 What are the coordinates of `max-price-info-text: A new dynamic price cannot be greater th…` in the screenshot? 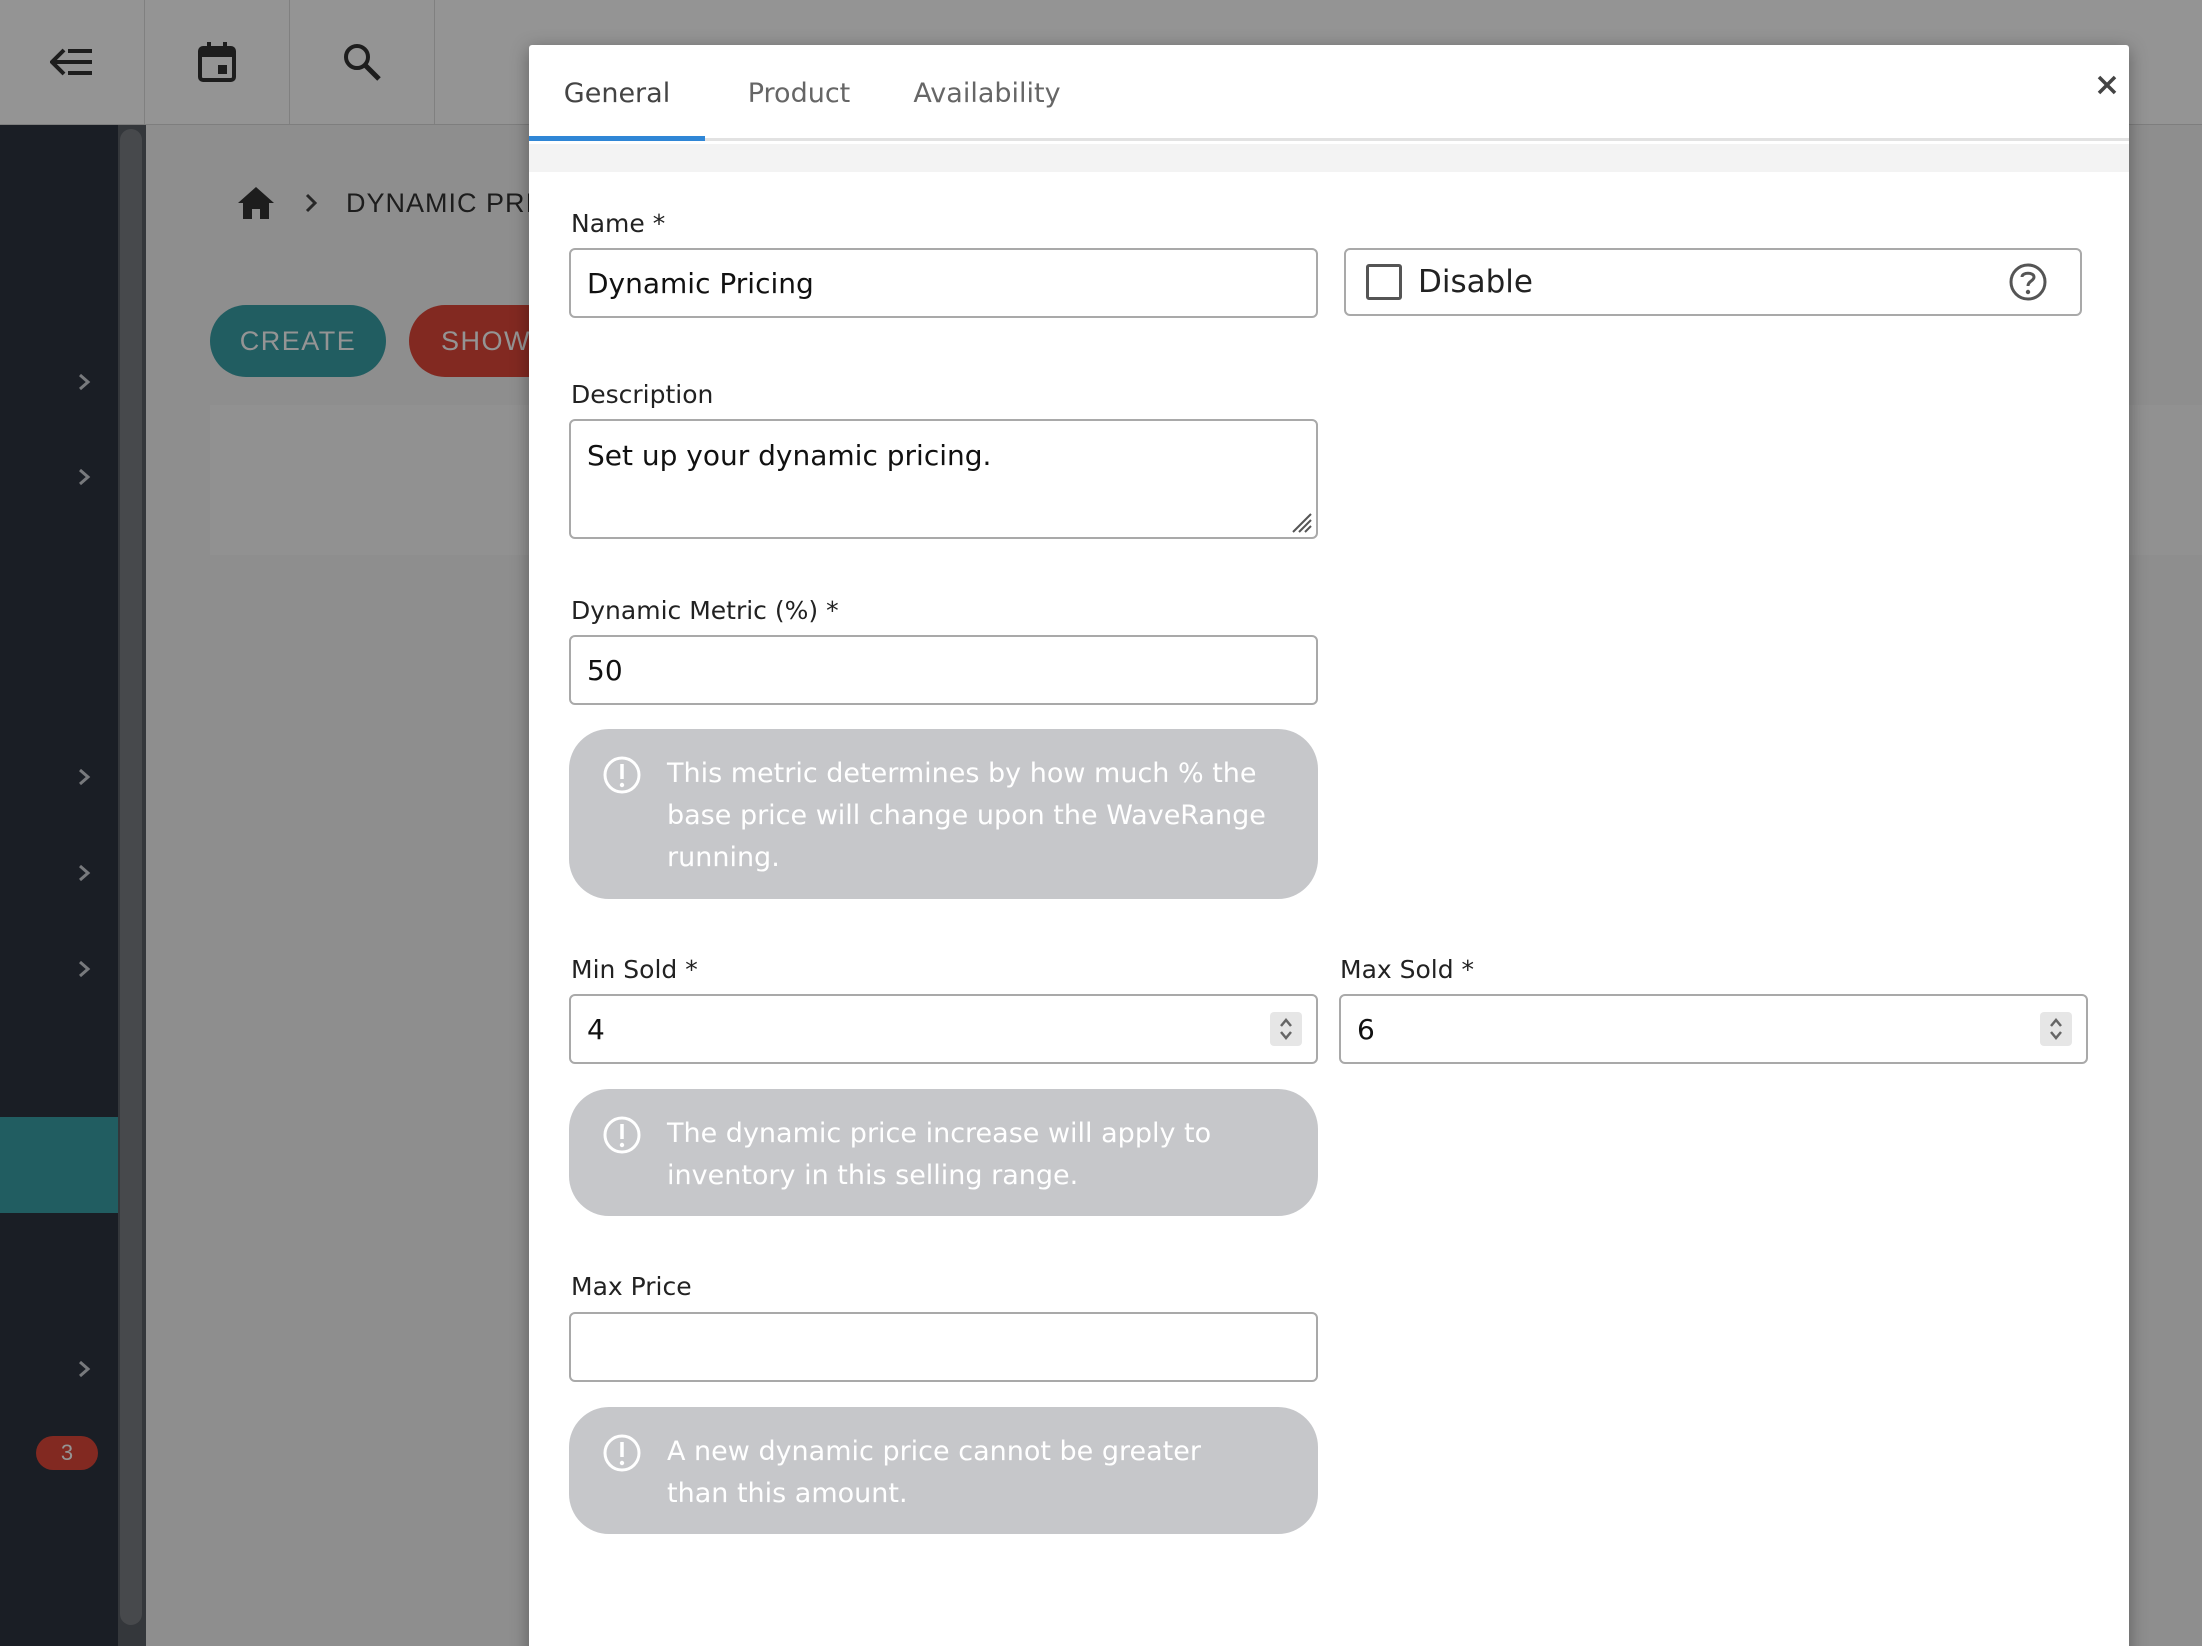 It's located at (934, 1472).